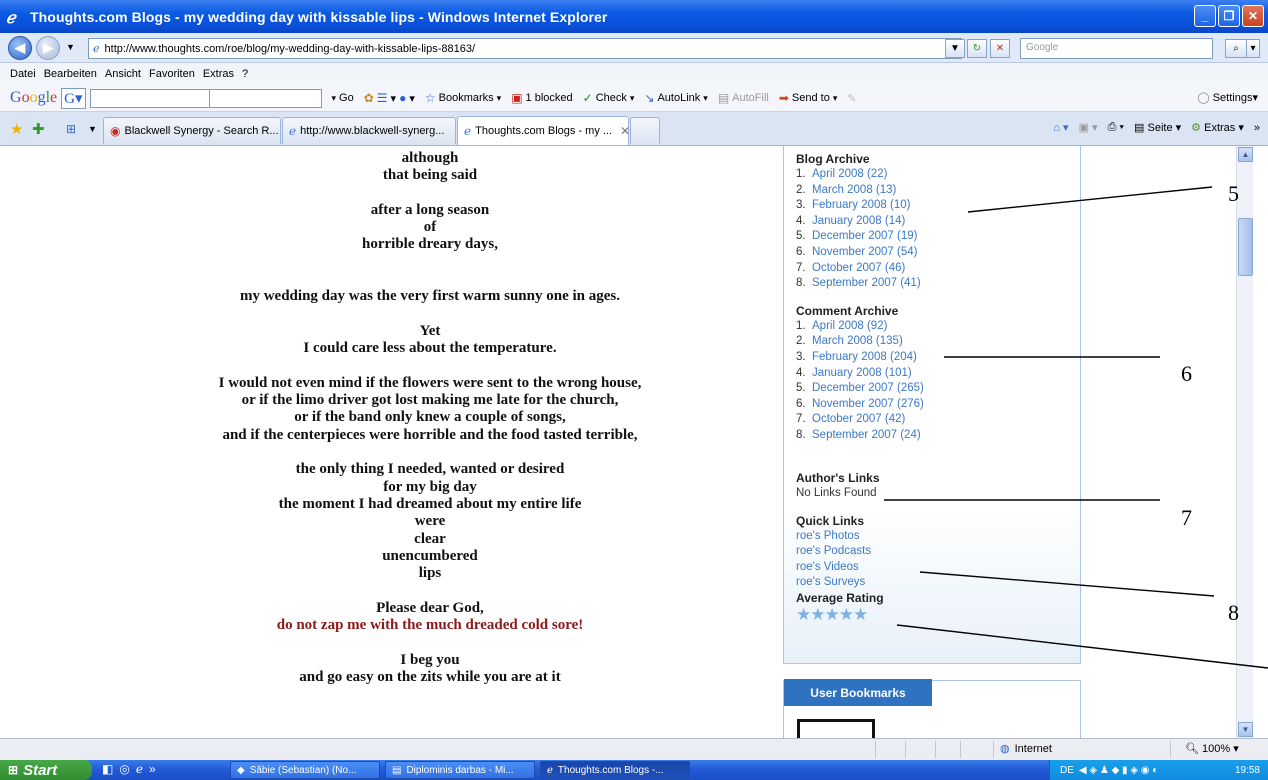 This screenshot has width=1268, height=780. What do you see at coordinates (149, 98) in the screenshot?
I see `google-search-input` at bounding box center [149, 98].